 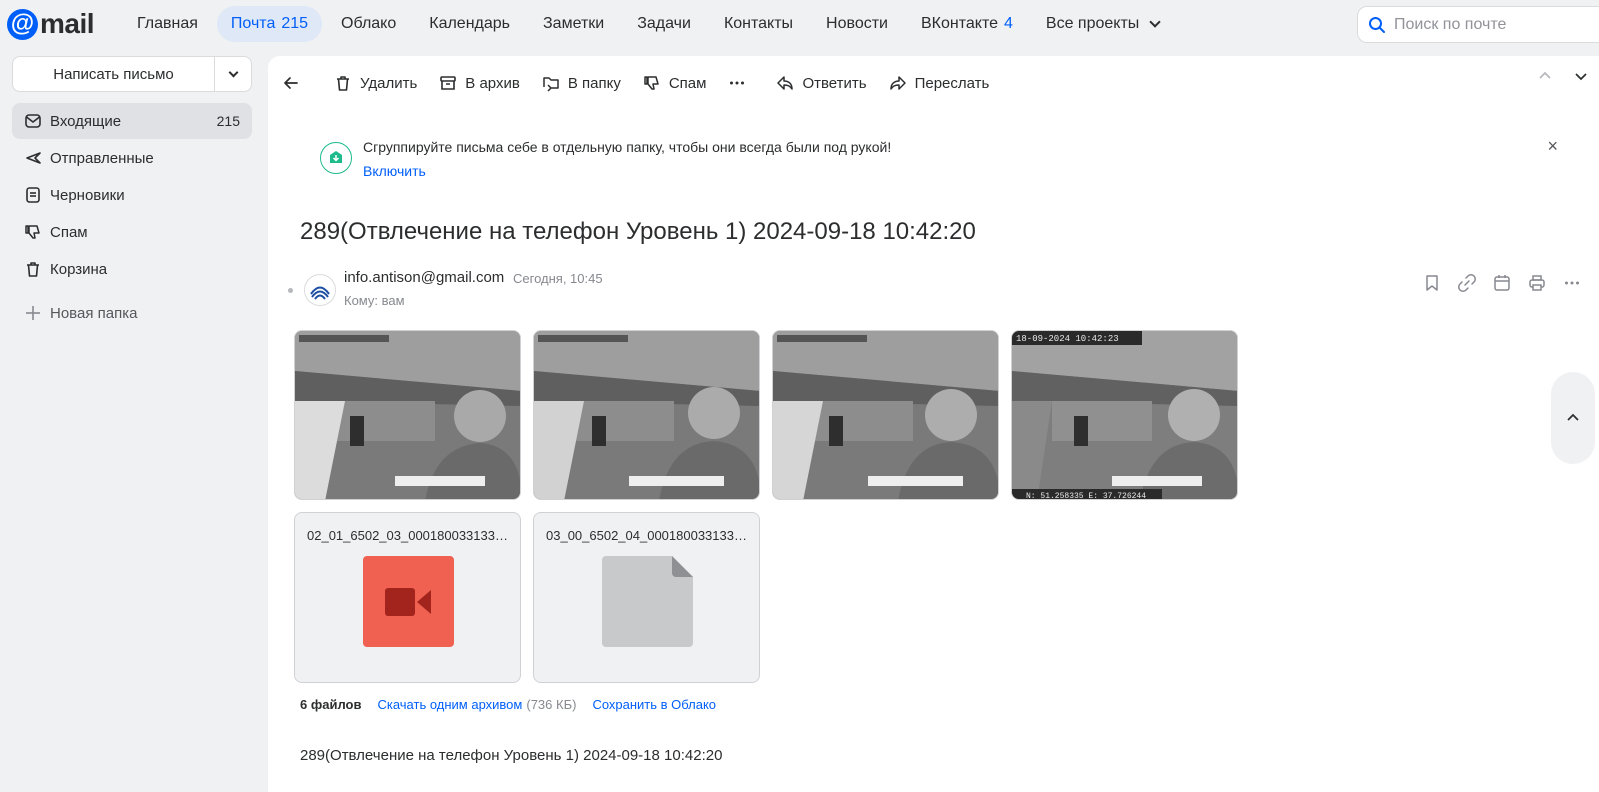 I want to click on scroll-to-top-button, so click(x=1573, y=418).